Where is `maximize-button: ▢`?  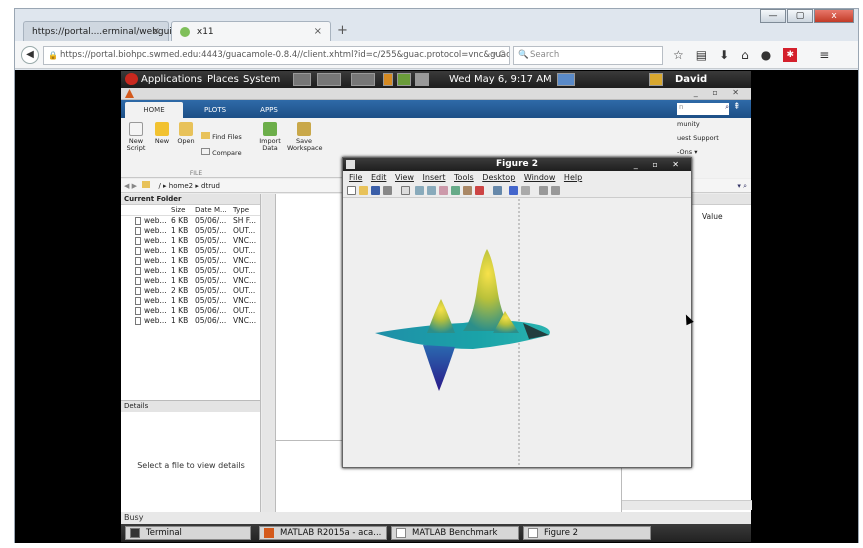 maximize-button: ▢ is located at coordinates (800, 16).